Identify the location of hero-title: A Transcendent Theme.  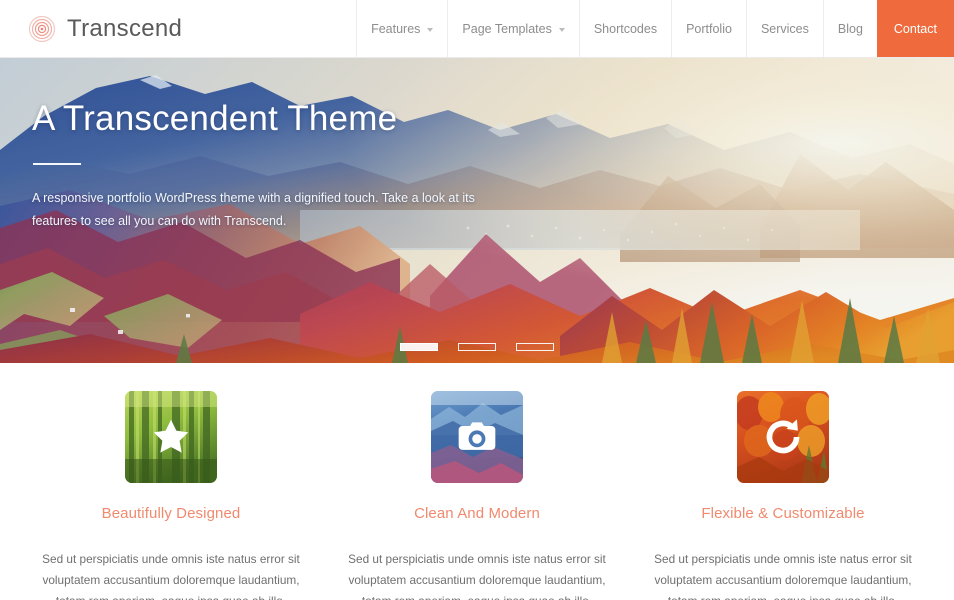
(215, 118).